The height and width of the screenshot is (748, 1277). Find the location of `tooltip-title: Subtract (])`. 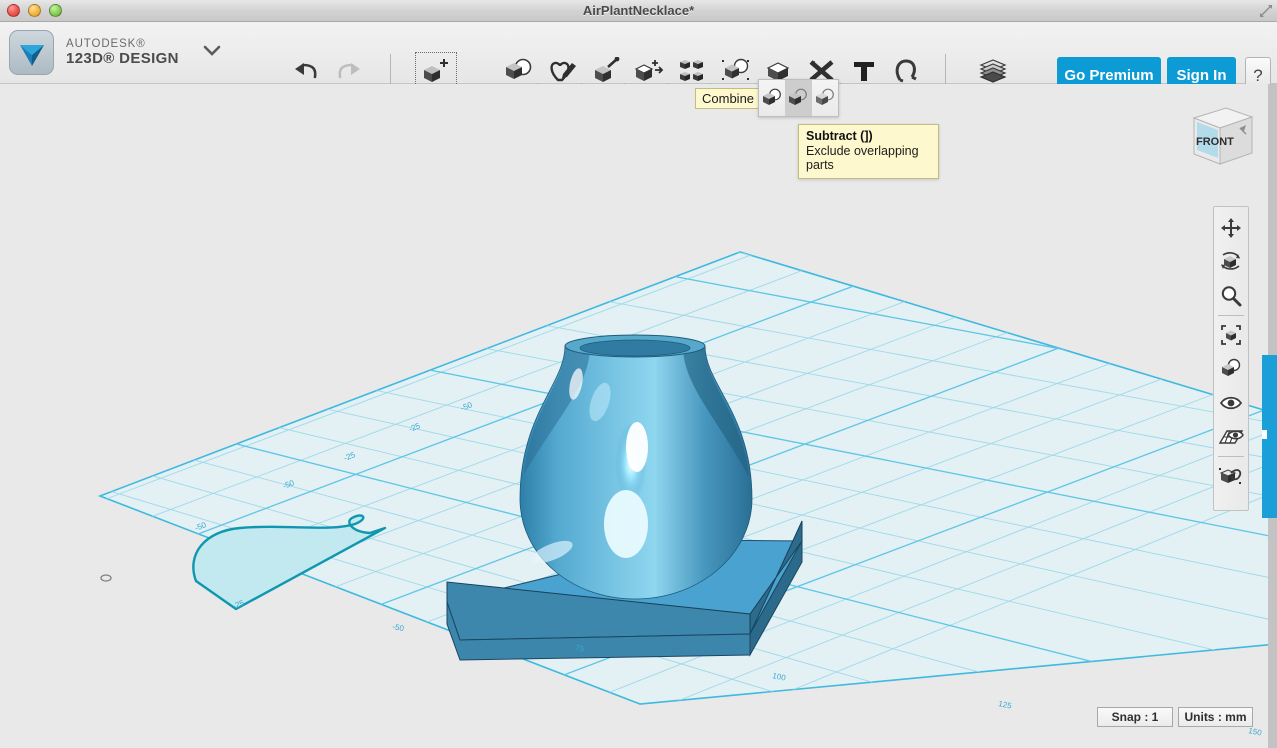

tooltip-title: Subtract (]) is located at coordinates (839, 136).